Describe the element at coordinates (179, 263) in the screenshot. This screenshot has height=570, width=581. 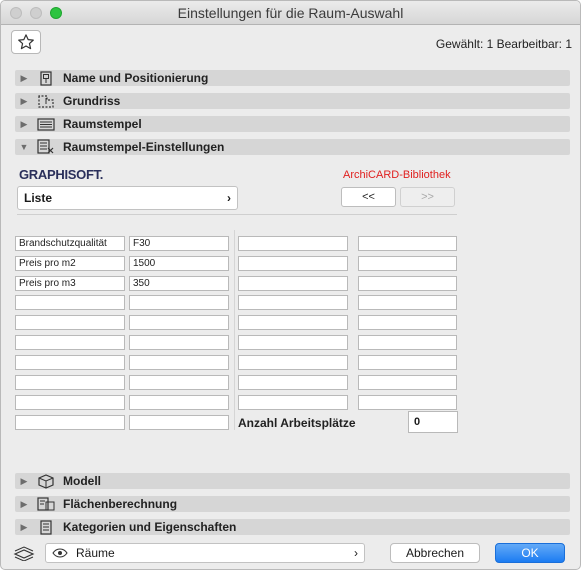
I see `param-value-field: 1500` at that location.